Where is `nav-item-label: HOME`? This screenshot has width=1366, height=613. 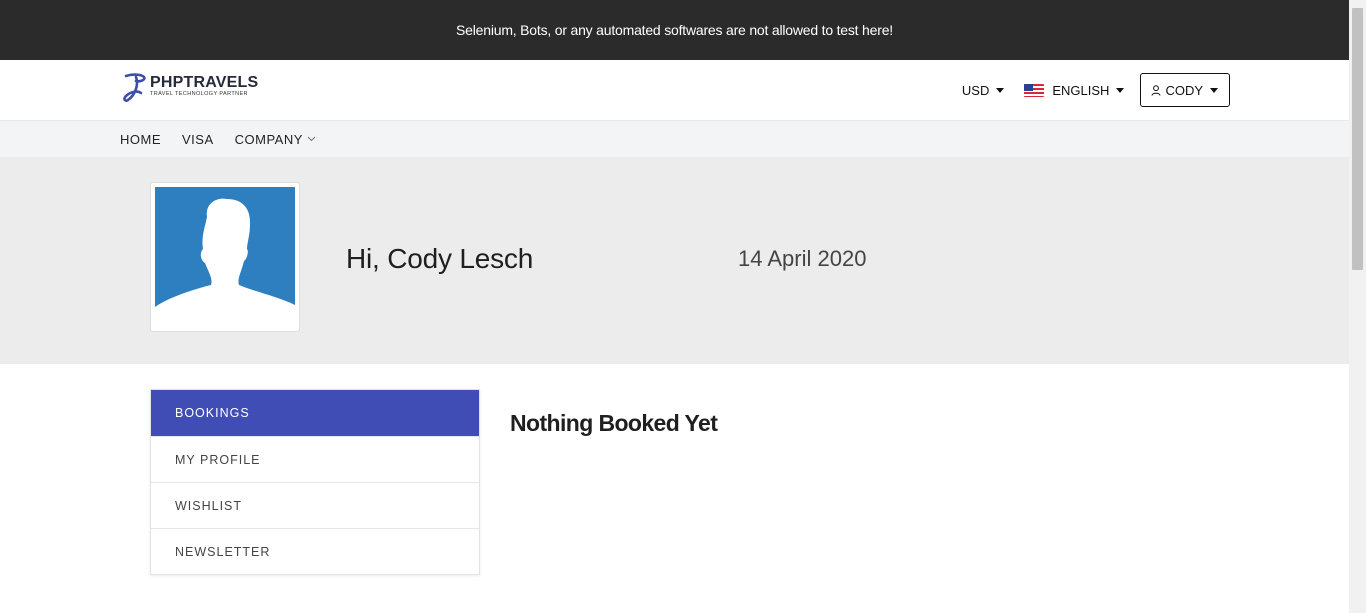 nav-item-label: HOME is located at coordinates (140, 139).